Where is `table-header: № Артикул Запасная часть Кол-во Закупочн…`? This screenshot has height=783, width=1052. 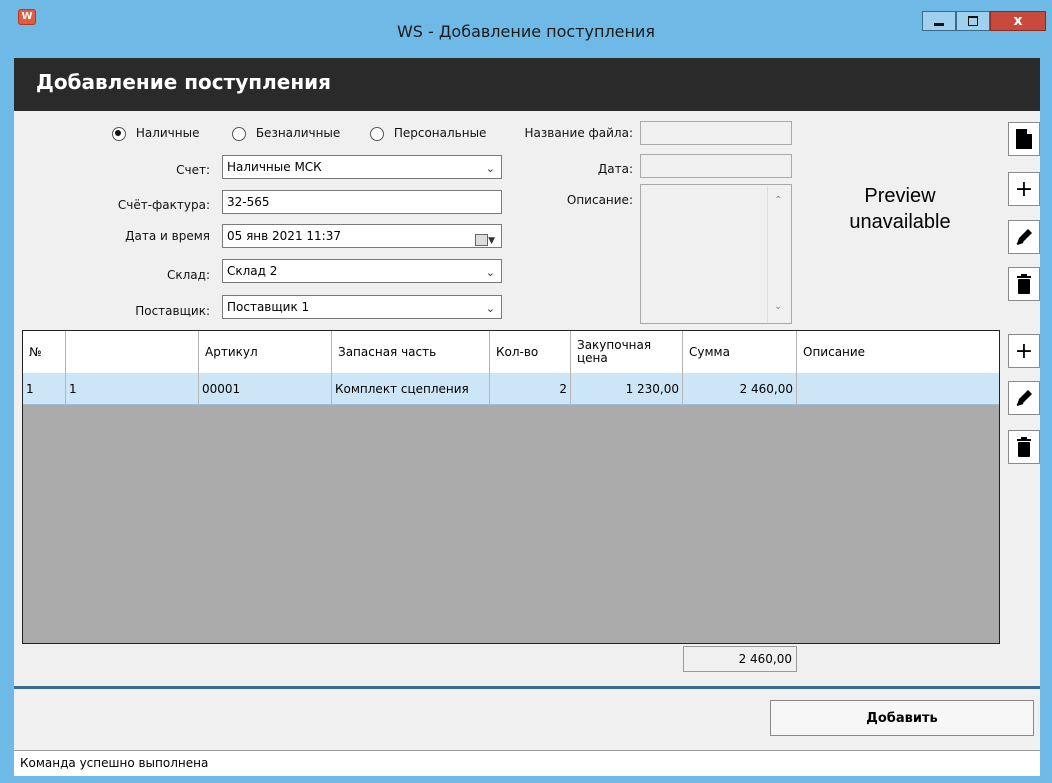 table-header: № Артикул Запасная часть Кол-во Закупочн… is located at coordinates (511, 352).